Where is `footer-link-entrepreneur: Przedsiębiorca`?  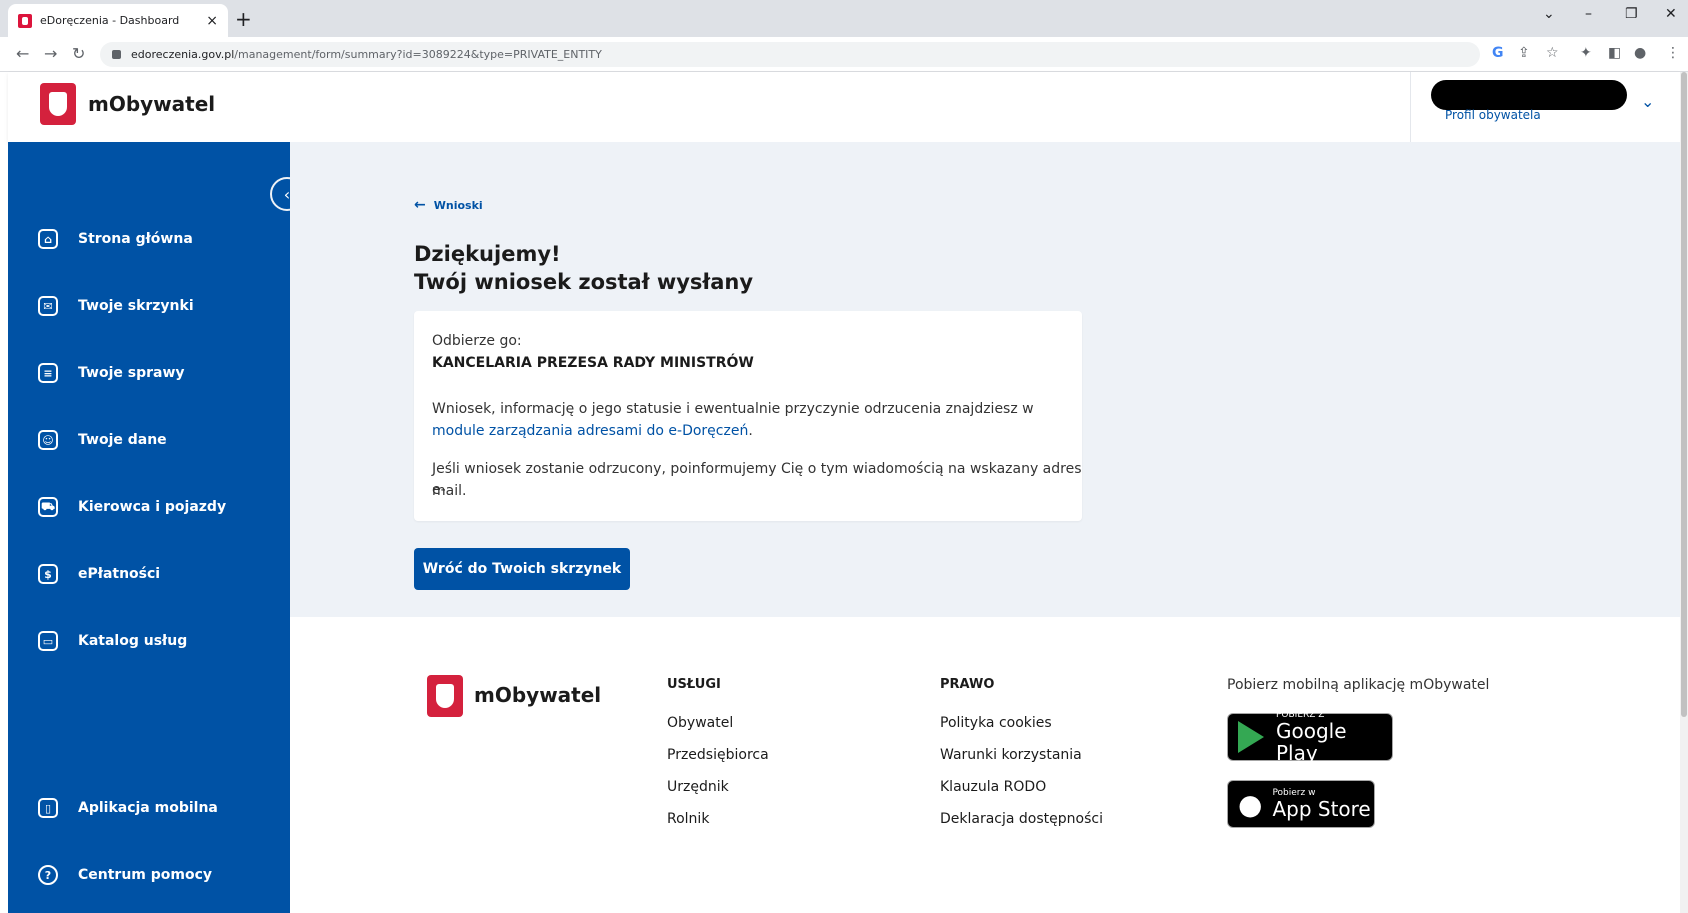 footer-link-entrepreneur: Przedsiębiorca is located at coordinates (718, 755).